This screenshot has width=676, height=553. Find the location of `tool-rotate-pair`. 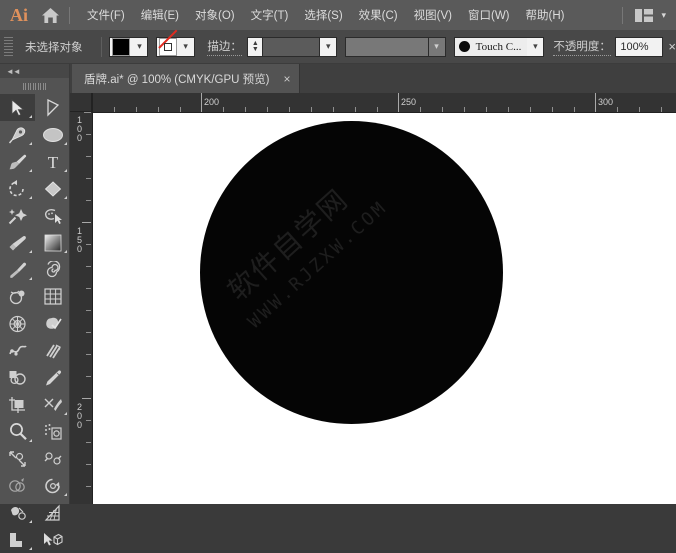

tool-rotate-pair is located at coordinates (52, 458).